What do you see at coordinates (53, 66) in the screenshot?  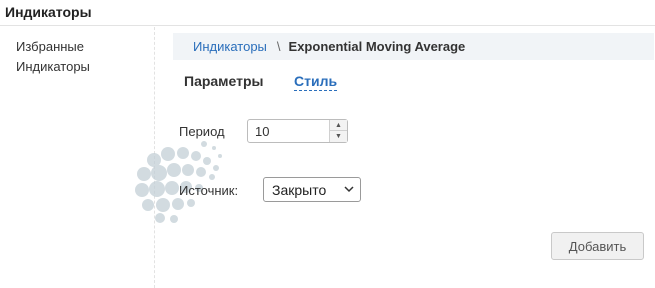 I see `sidebar-item-indicators: Индикаторы` at bounding box center [53, 66].